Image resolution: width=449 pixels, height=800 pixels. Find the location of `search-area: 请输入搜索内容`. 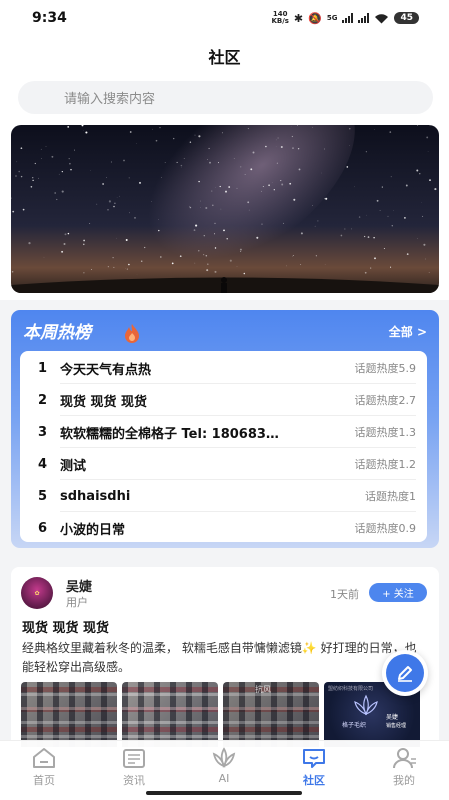

search-area: 请输入搜索内容 is located at coordinates (224, 98).